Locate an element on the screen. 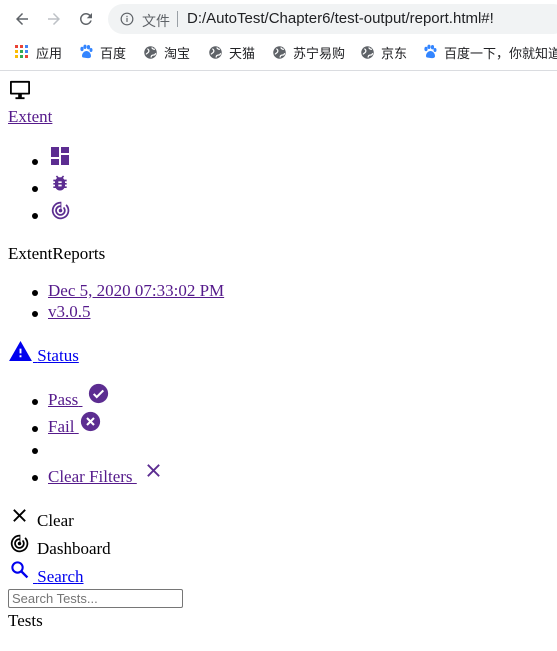  bookmark-label: 百度 is located at coordinates (113, 53).